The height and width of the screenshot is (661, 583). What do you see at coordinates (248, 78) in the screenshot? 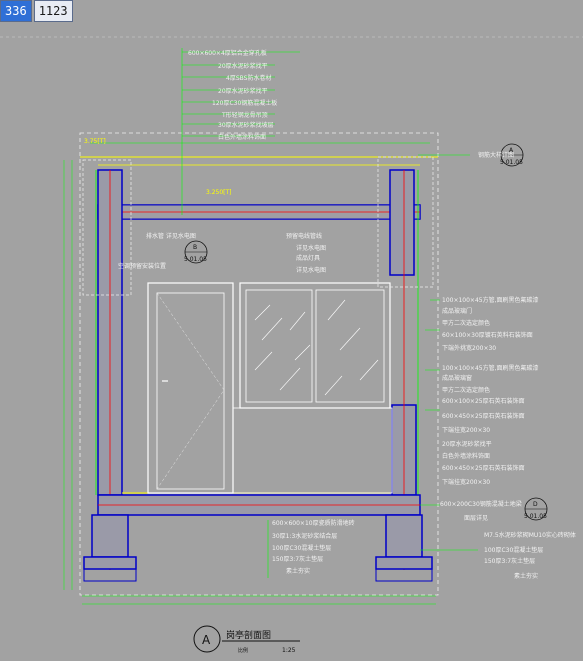
I see `svg-text: 4厚SBS防水卷材` at bounding box center [248, 78].